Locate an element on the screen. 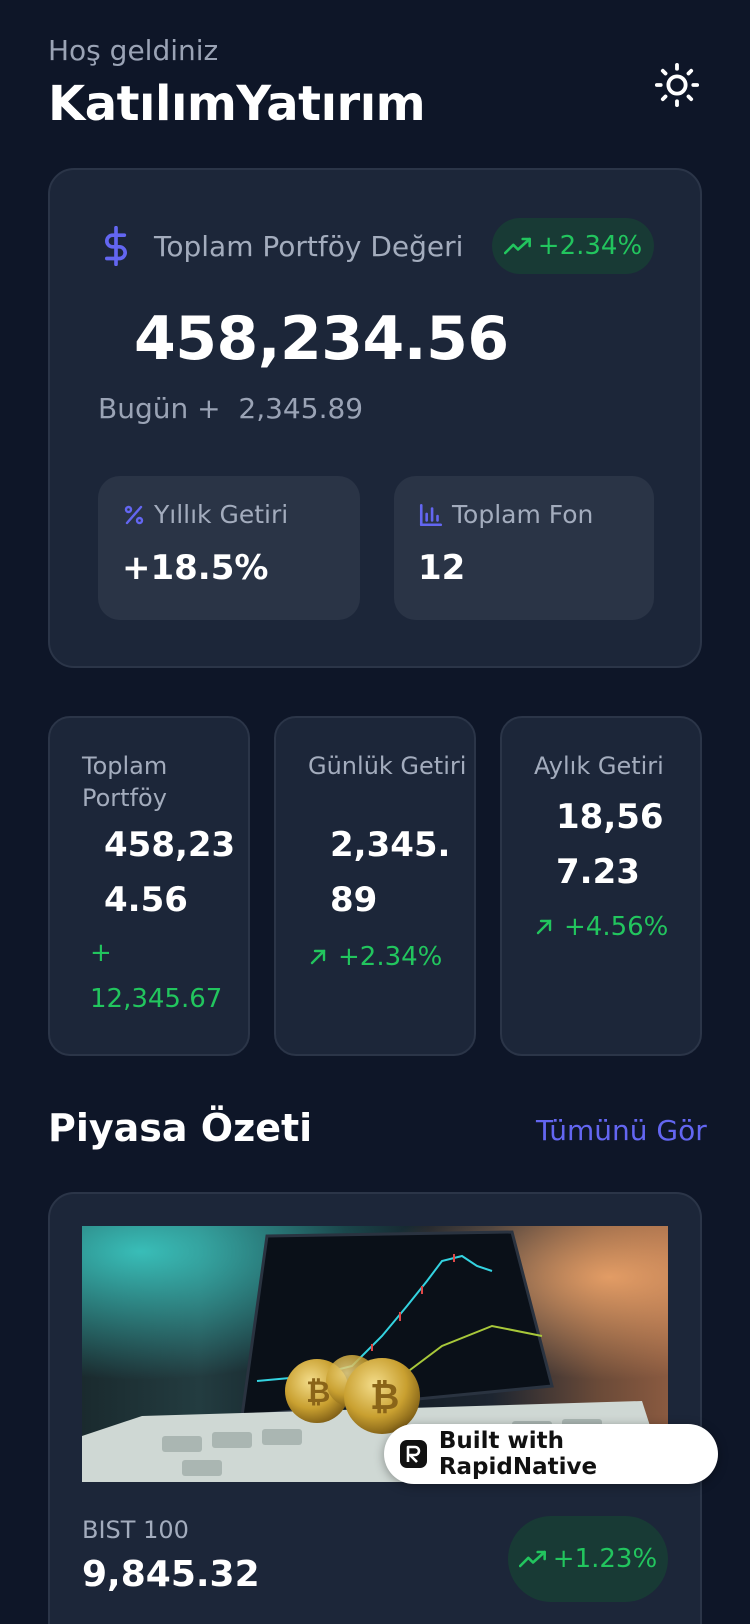  portfolio-change-badge: +2.34% is located at coordinates (573, 246).